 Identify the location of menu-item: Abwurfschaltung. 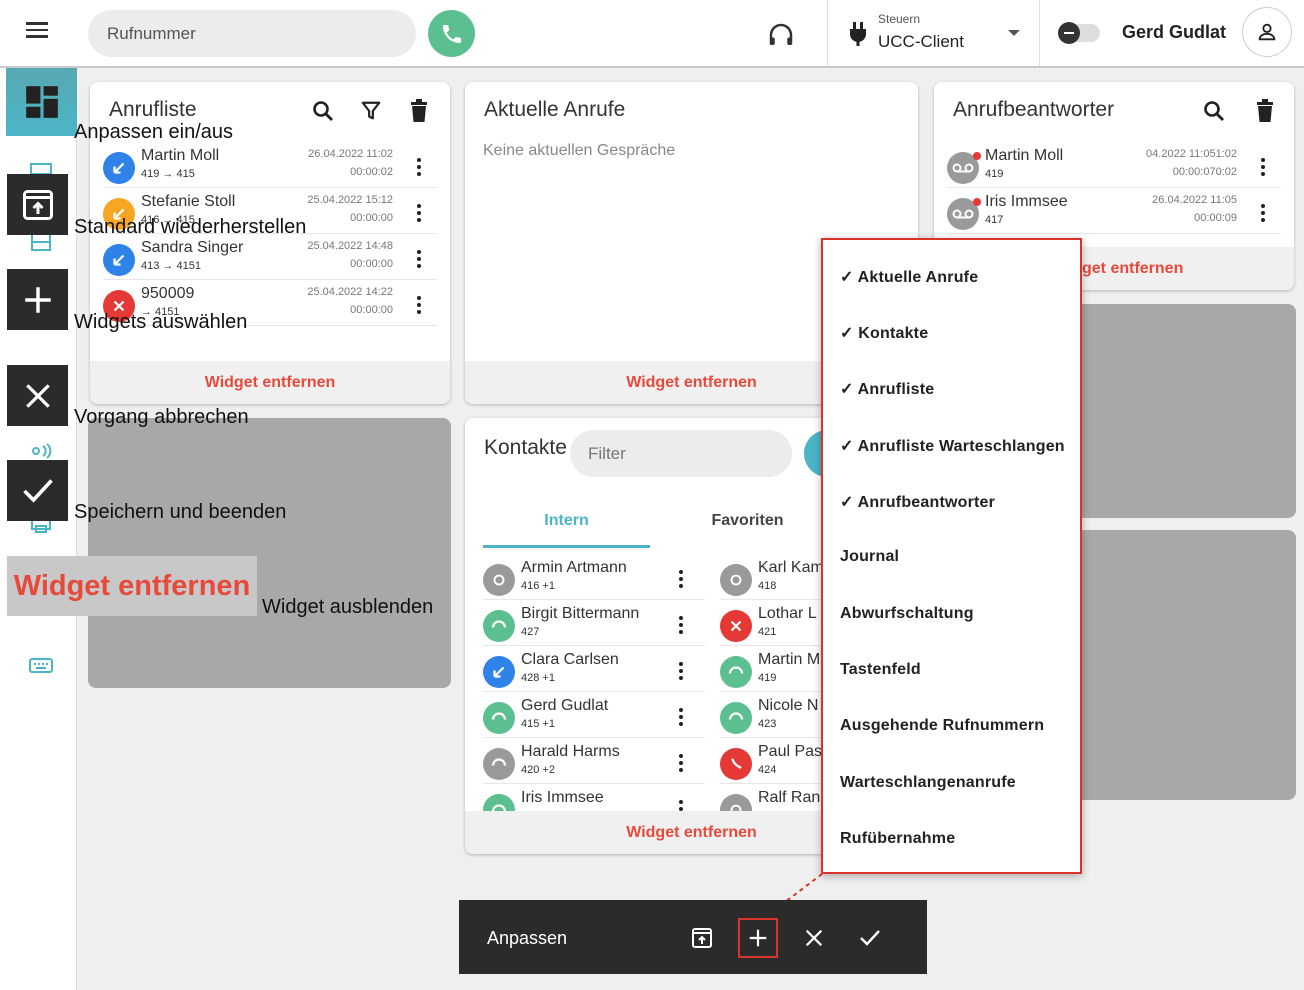
(907, 614).